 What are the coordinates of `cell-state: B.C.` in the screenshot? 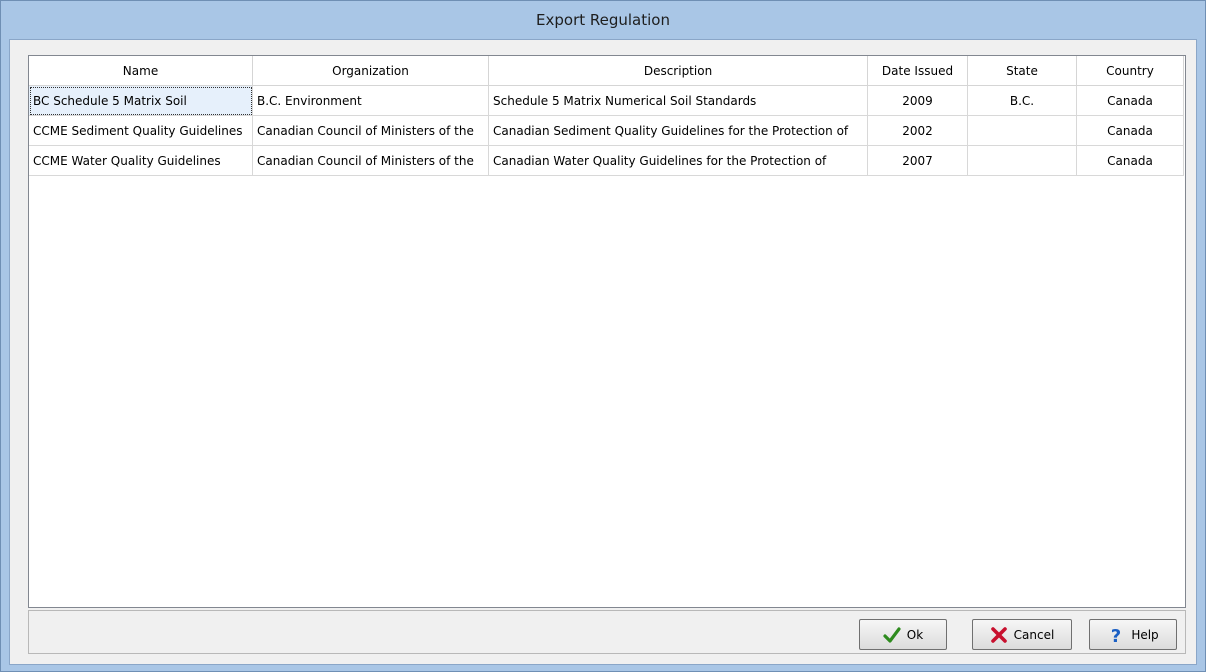 It's located at (1022, 101).